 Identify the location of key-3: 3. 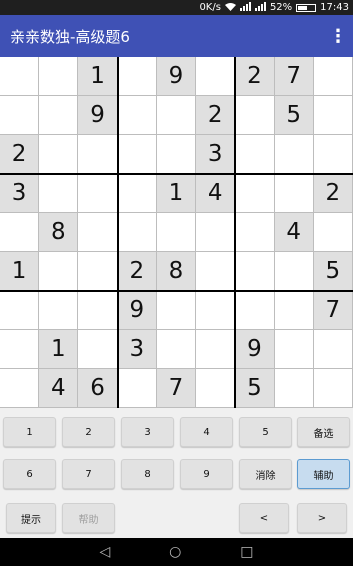
(147, 432).